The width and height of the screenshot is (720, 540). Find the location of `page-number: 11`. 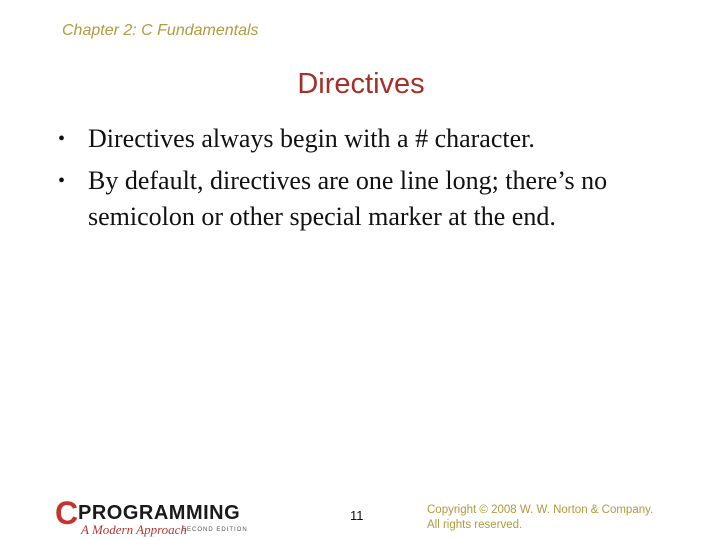

page-number: 11 is located at coordinates (357, 515).